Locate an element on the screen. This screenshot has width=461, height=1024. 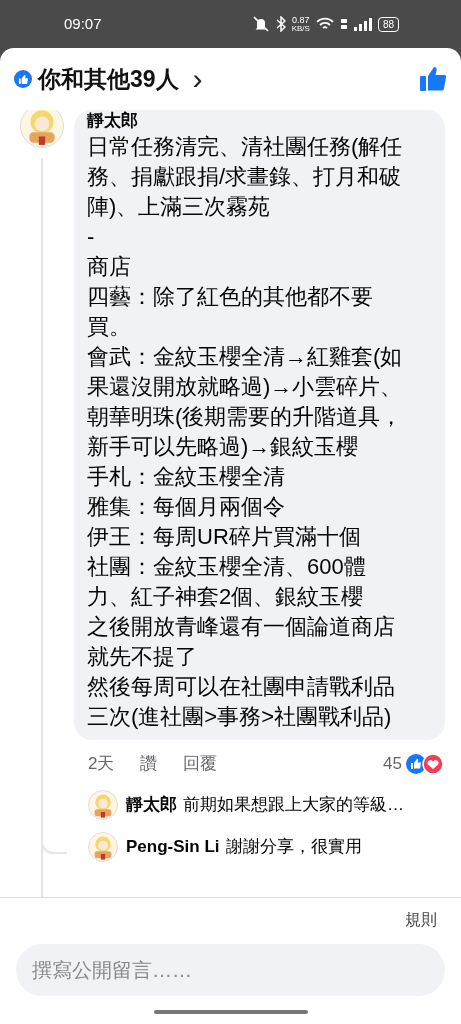
reaction-icons-icon is located at coordinates (425, 764).